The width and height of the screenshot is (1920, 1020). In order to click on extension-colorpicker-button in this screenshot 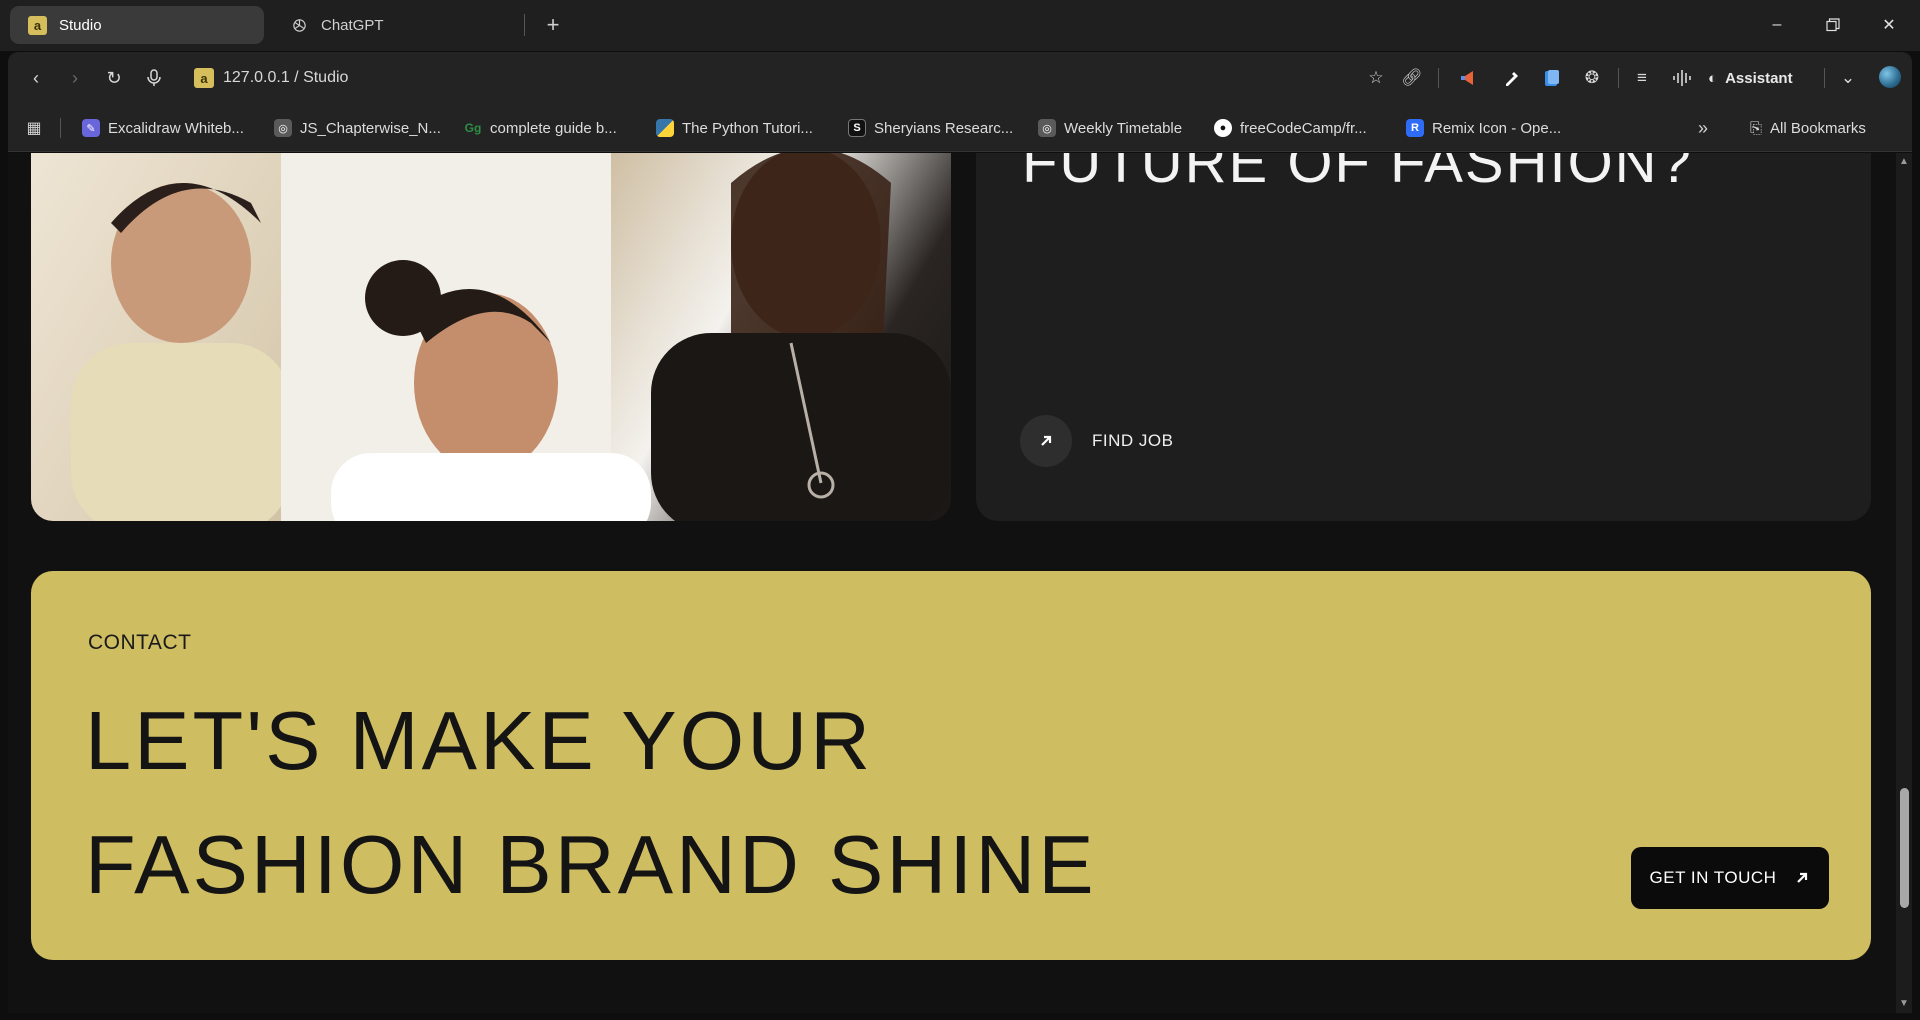, I will do `click(1512, 78)`.